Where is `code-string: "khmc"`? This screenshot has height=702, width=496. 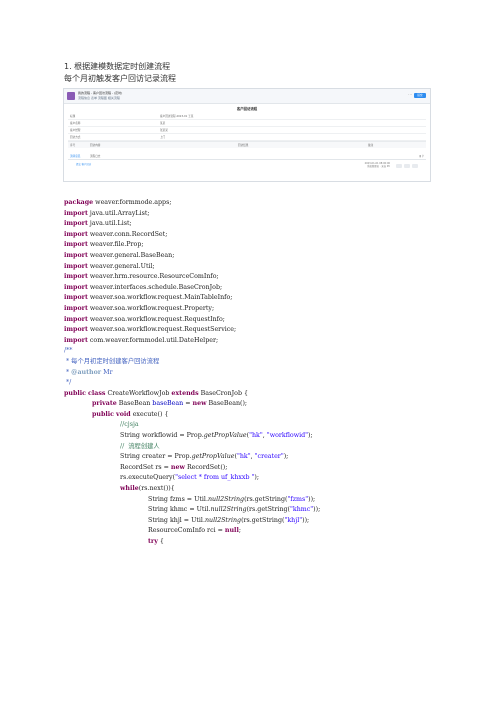
code-string: "khmc" is located at coordinates (302, 510).